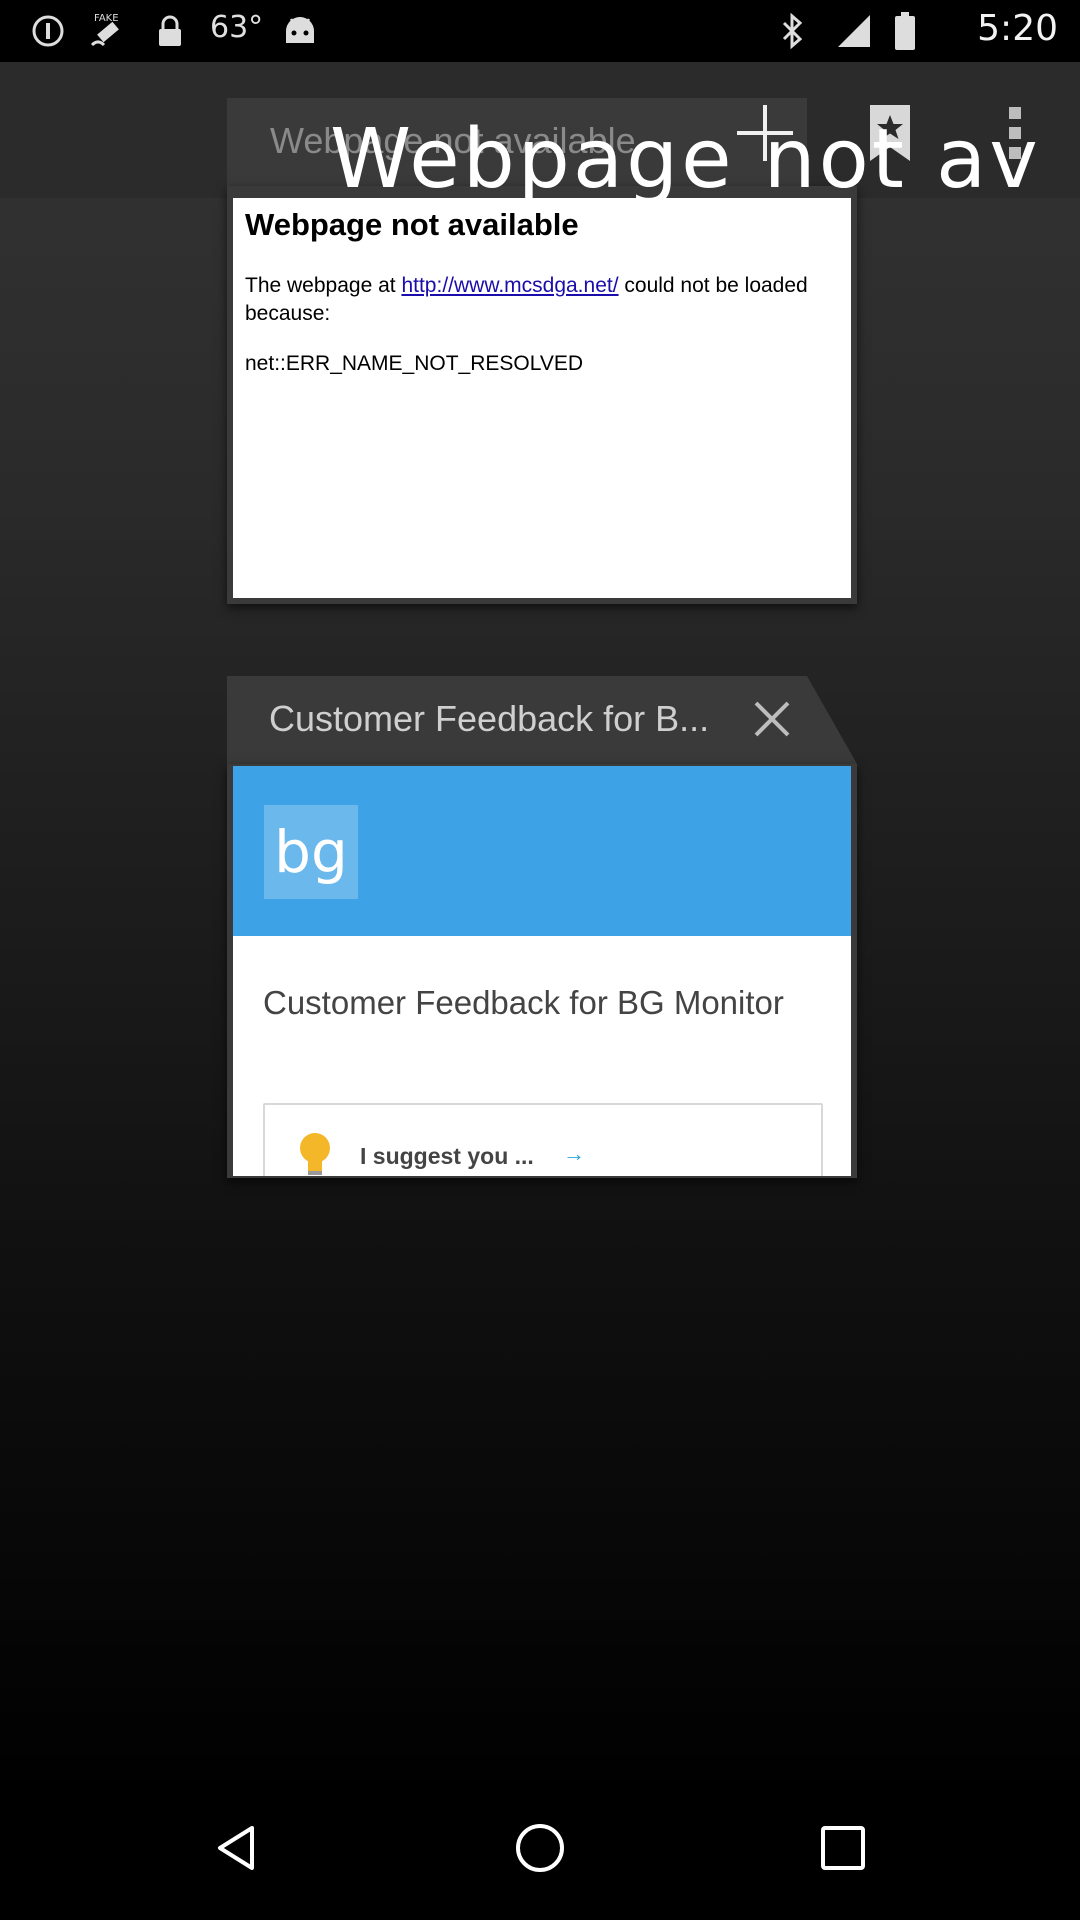  What do you see at coordinates (108, 31) in the screenshot?
I see `fake-gps-icon: FAKE` at bounding box center [108, 31].